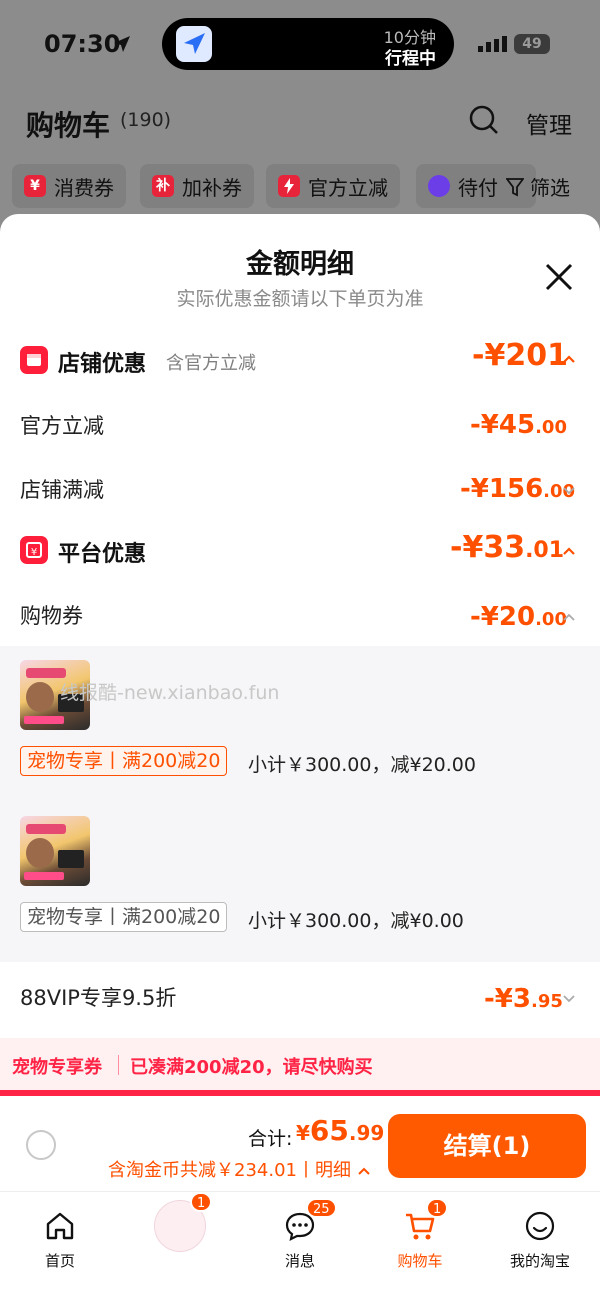 This screenshot has height=1303, width=600. Describe the element at coordinates (515, 186) in the screenshot. I see `filter-icon` at that location.